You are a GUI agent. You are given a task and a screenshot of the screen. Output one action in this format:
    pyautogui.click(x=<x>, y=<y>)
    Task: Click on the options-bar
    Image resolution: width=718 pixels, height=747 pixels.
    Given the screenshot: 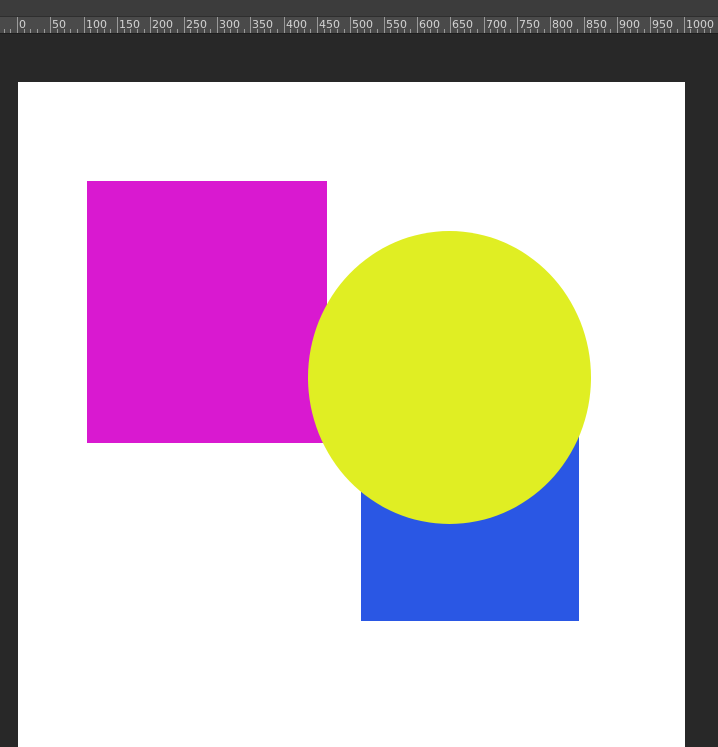 What is the action you would take?
    pyautogui.click(x=359, y=8)
    